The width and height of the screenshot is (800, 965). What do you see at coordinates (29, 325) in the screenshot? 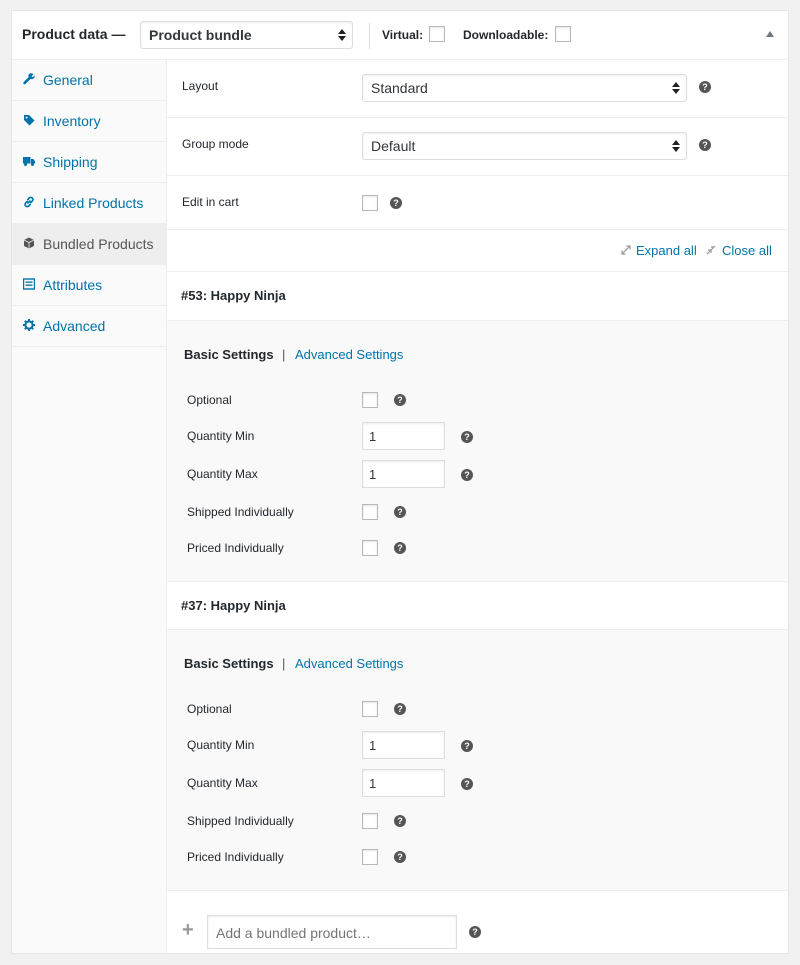
I see `gear-icon` at bounding box center [29, 325].